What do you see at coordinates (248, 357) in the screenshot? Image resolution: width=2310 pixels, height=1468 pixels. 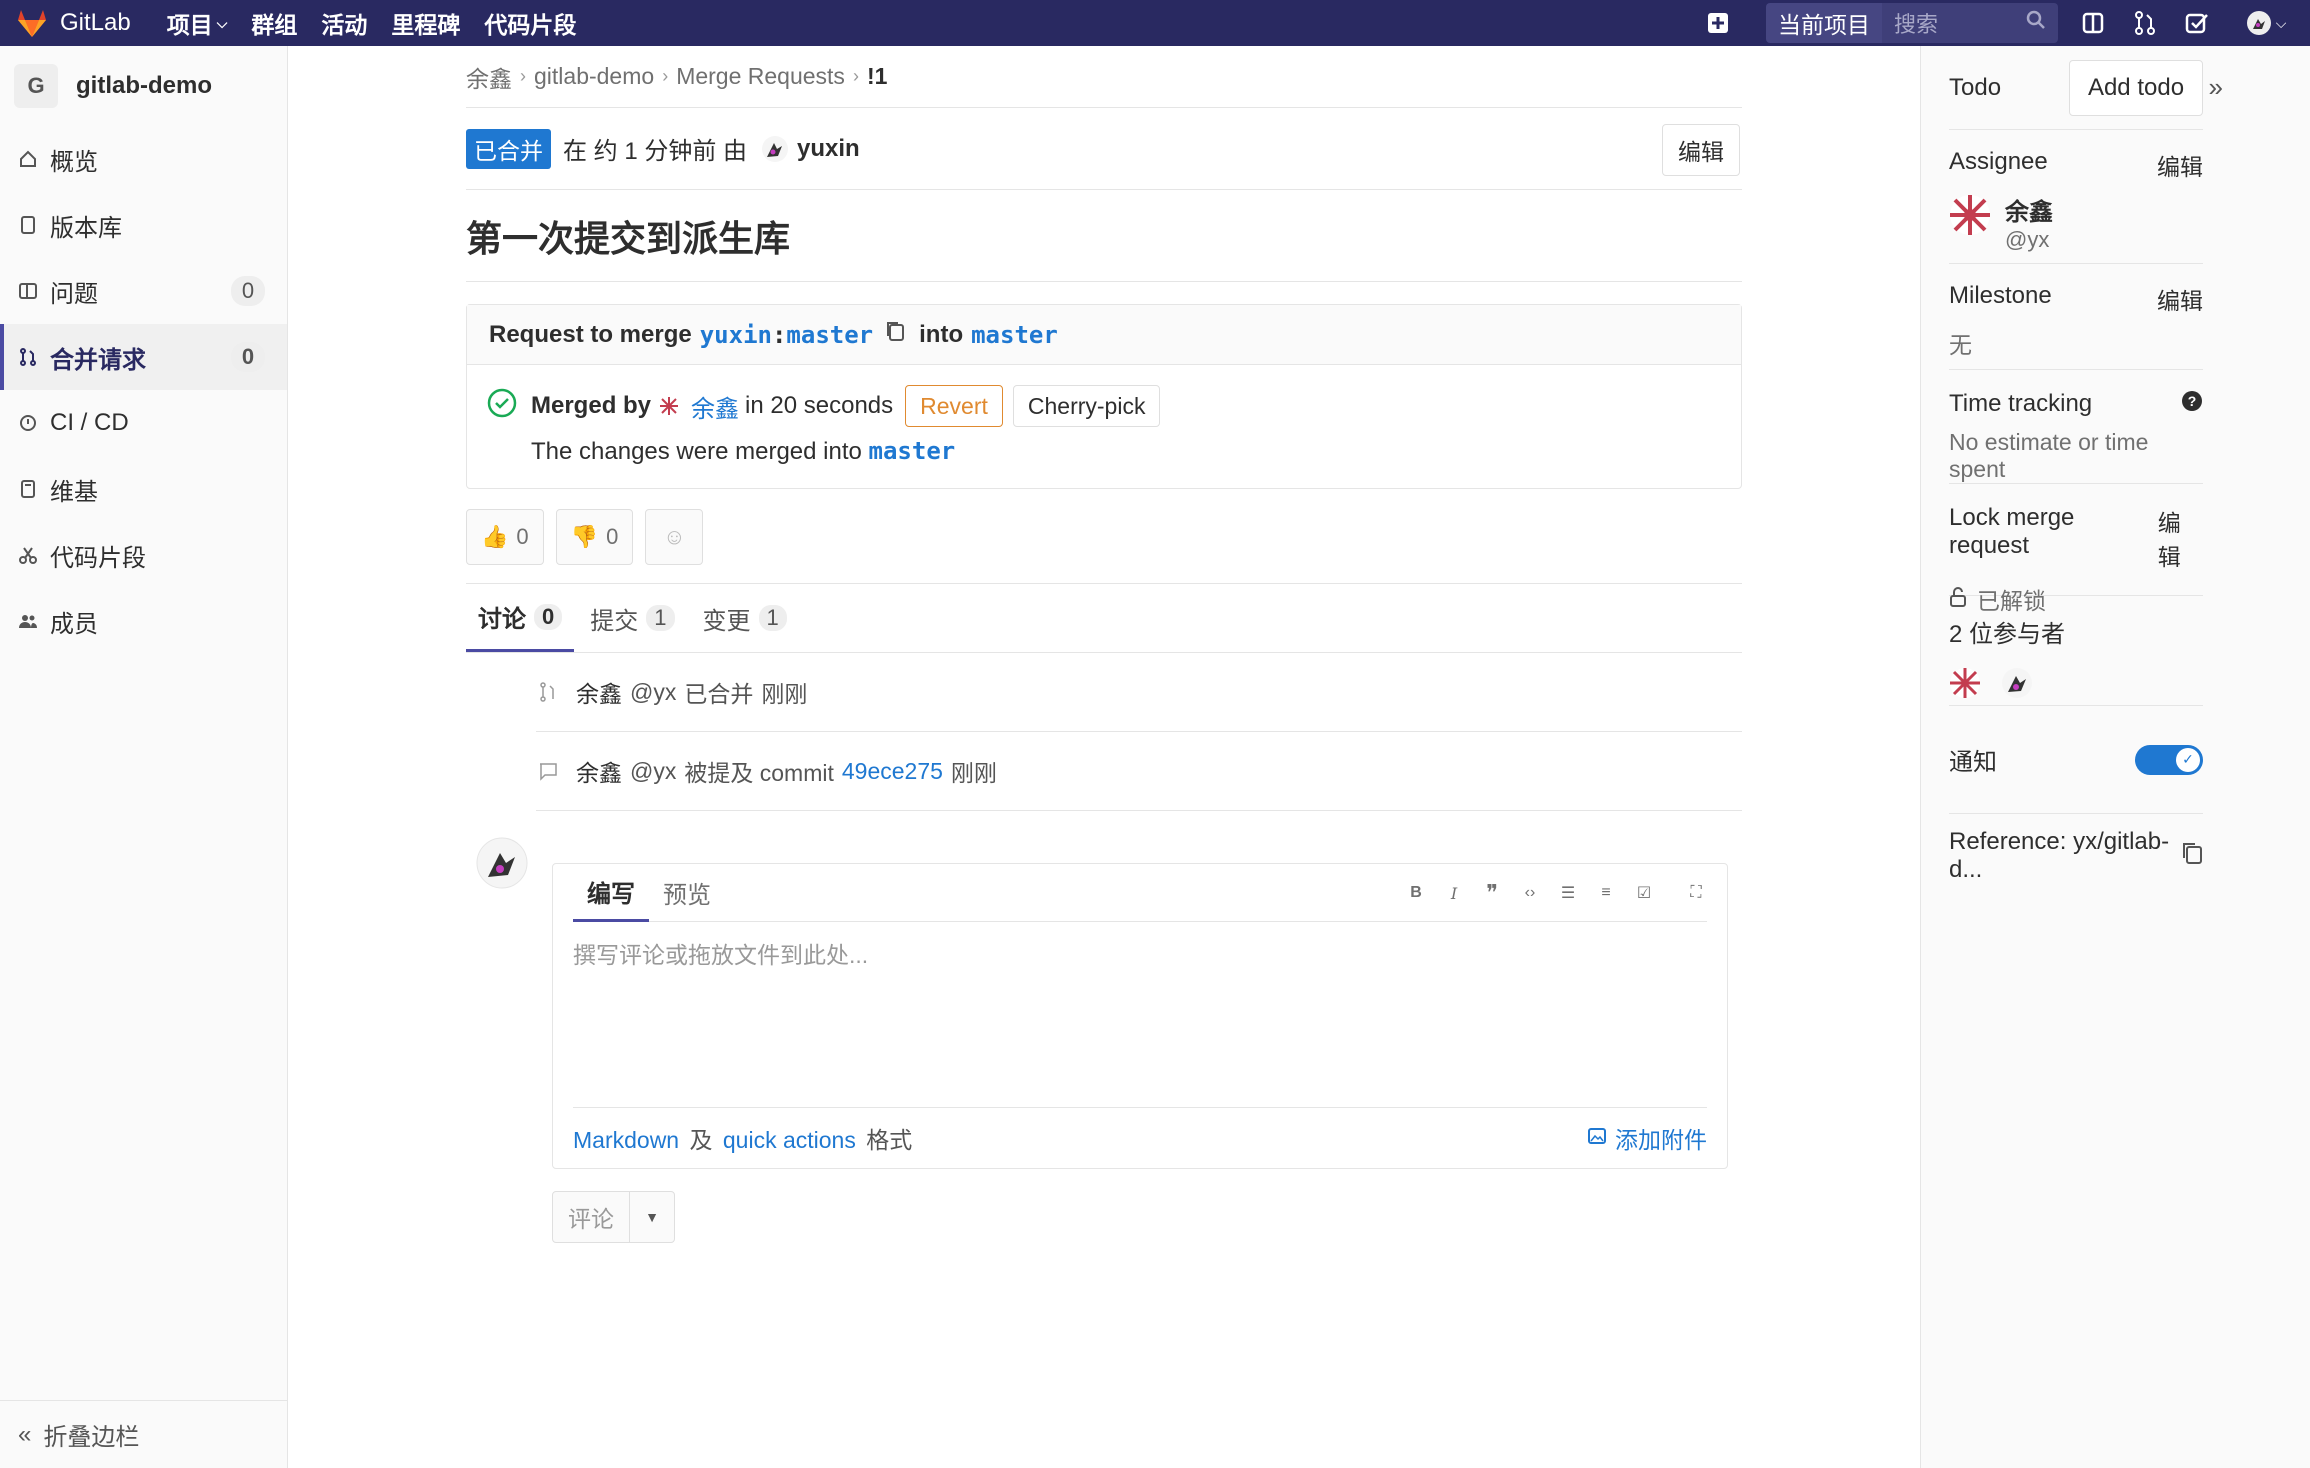 I see `merge-requests-count-badge: 0` at bounding box center [248, 357].